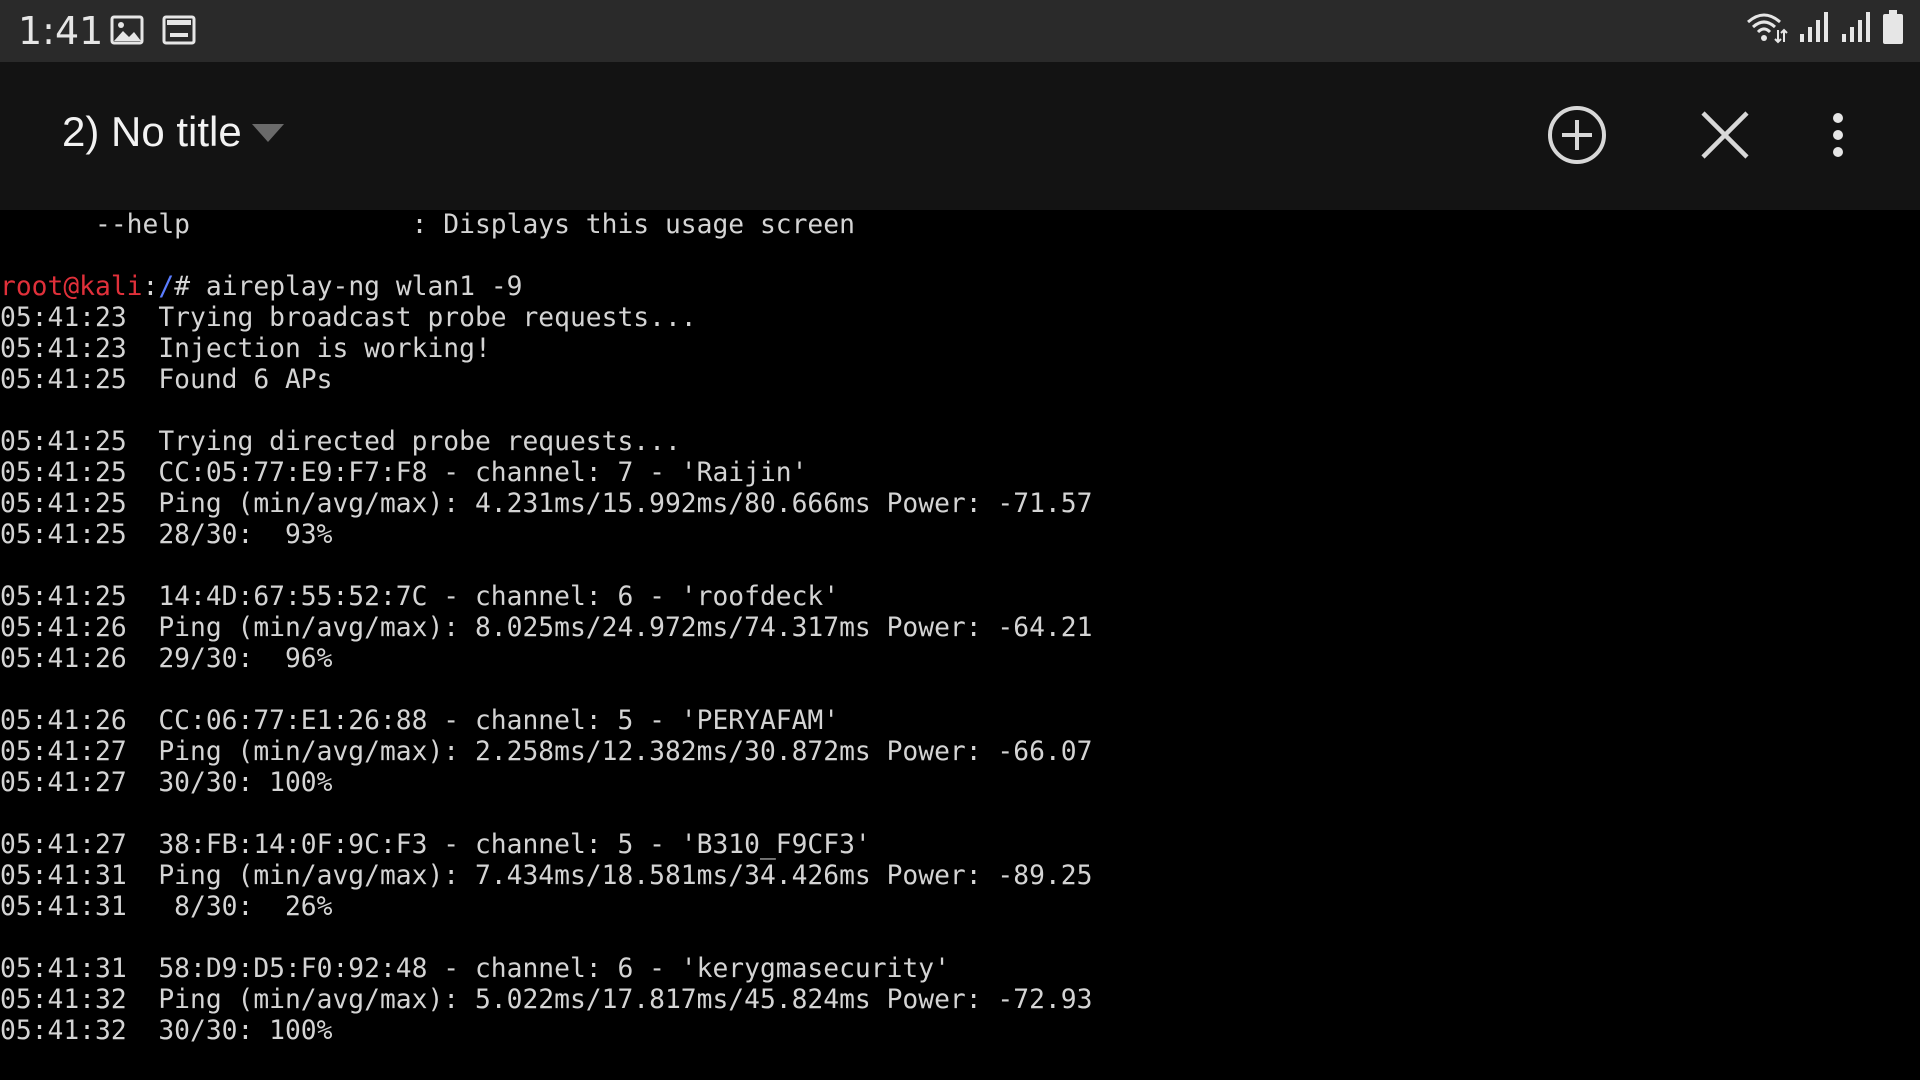 This screenshot has height=1080, width=1920. I want to click on close-icon, so click(1725, 137).